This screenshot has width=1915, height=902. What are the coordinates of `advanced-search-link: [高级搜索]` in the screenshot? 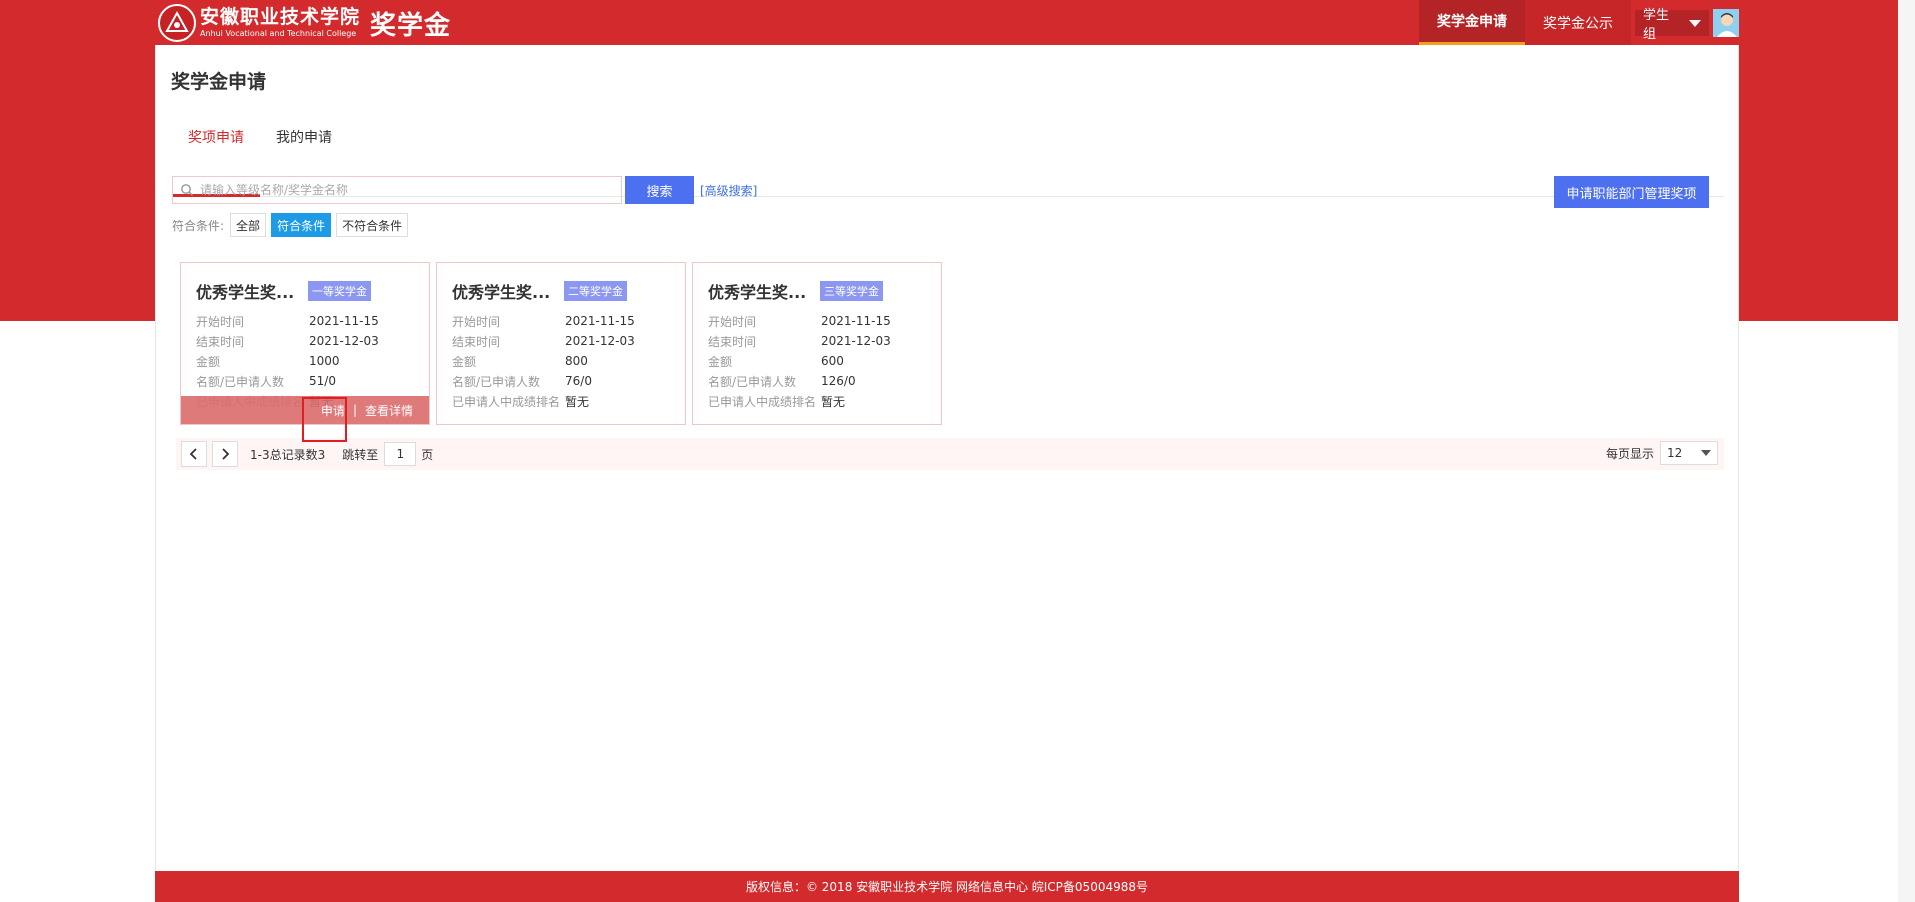 It's located at (728, 190).